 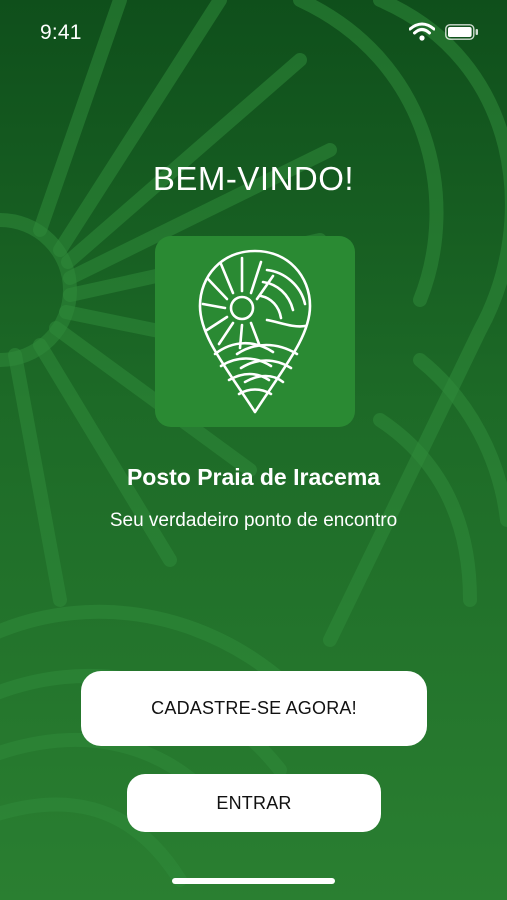 I want to click on status-time: 9:41, so click(x=61, y=32).